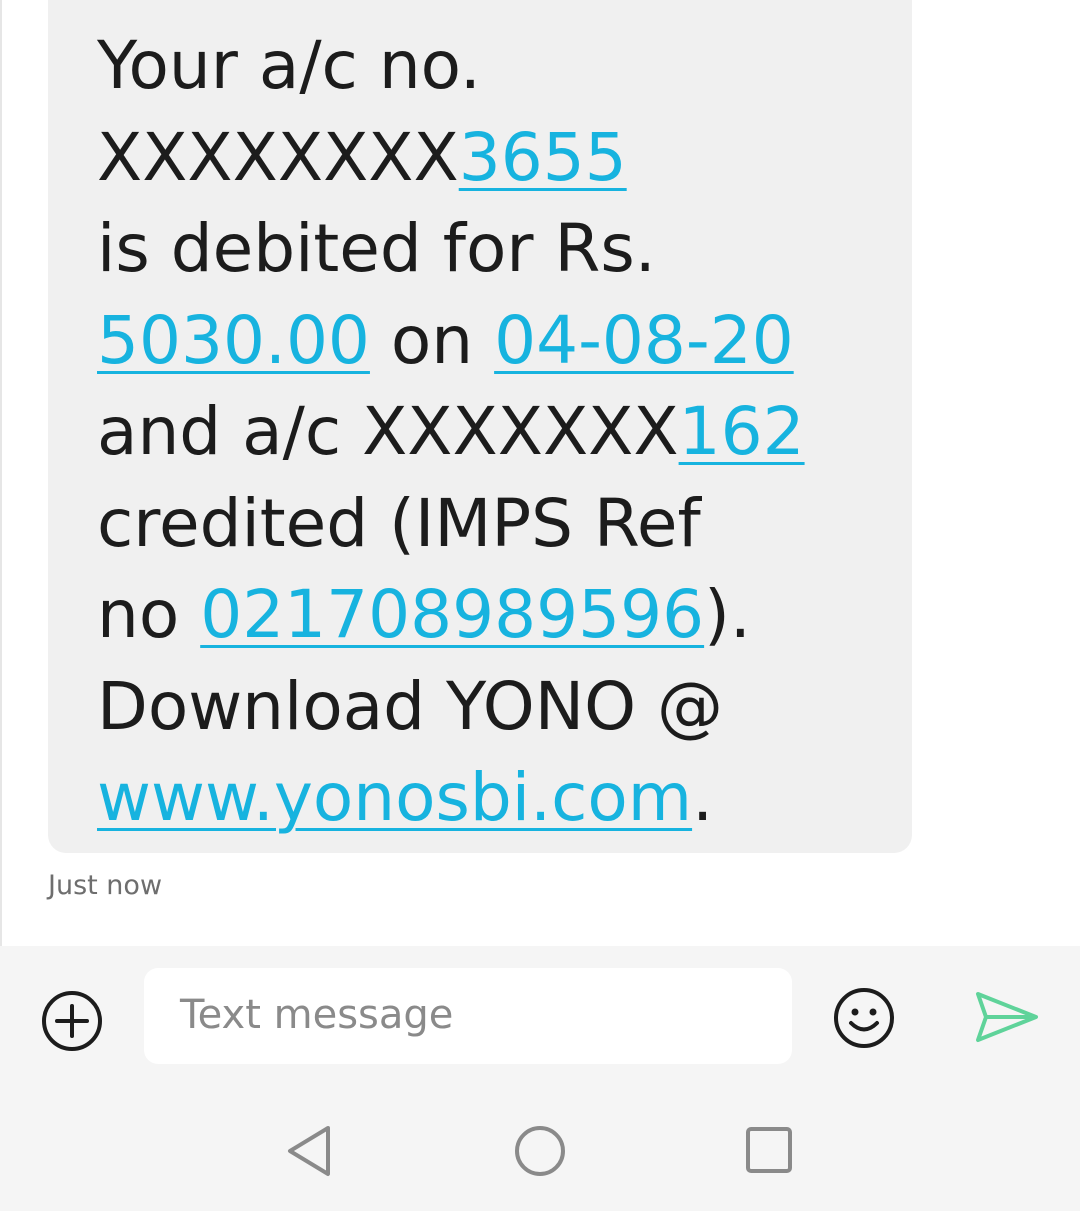 This screenshot has height=1211, width=1080. I want to click on add-attachment-button, so click(72, 1021).